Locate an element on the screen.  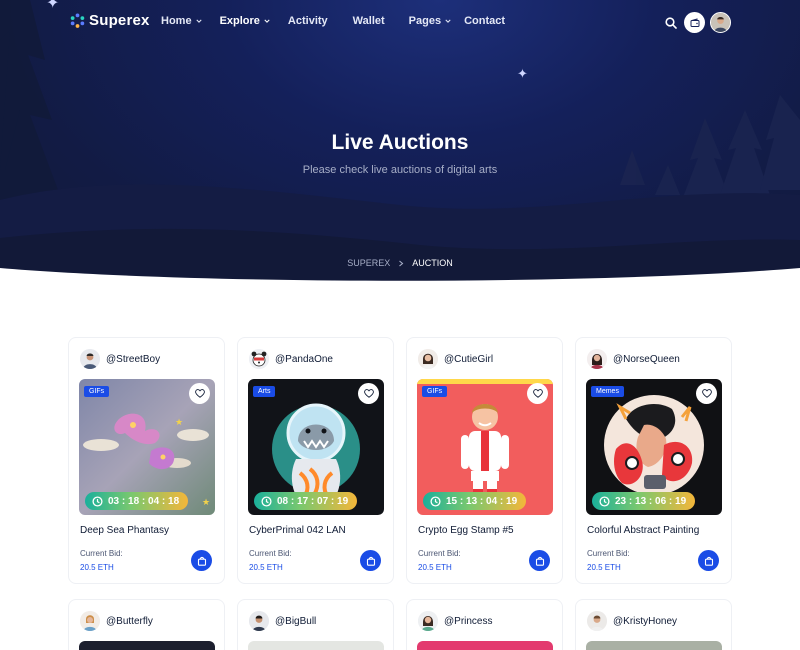
category-badge: Arts is located at coordinates (264, 391).